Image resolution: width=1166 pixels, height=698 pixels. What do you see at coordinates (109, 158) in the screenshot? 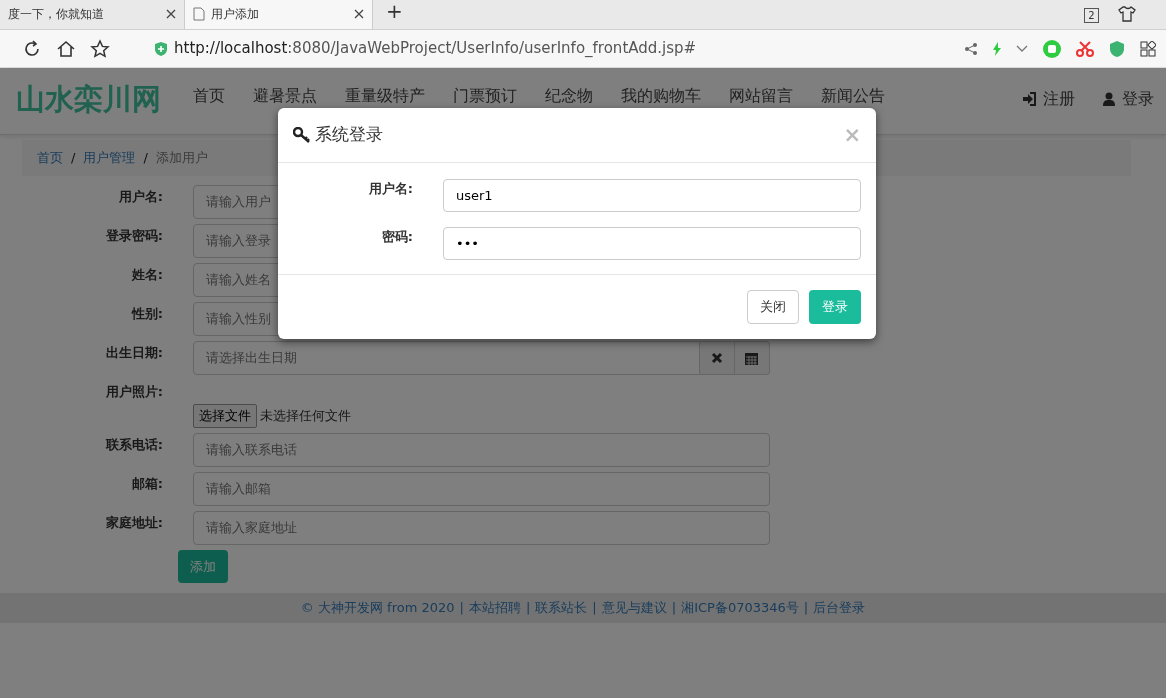
I see `breadcrumb-link: 用户管理` at bounding box center [109, 158].